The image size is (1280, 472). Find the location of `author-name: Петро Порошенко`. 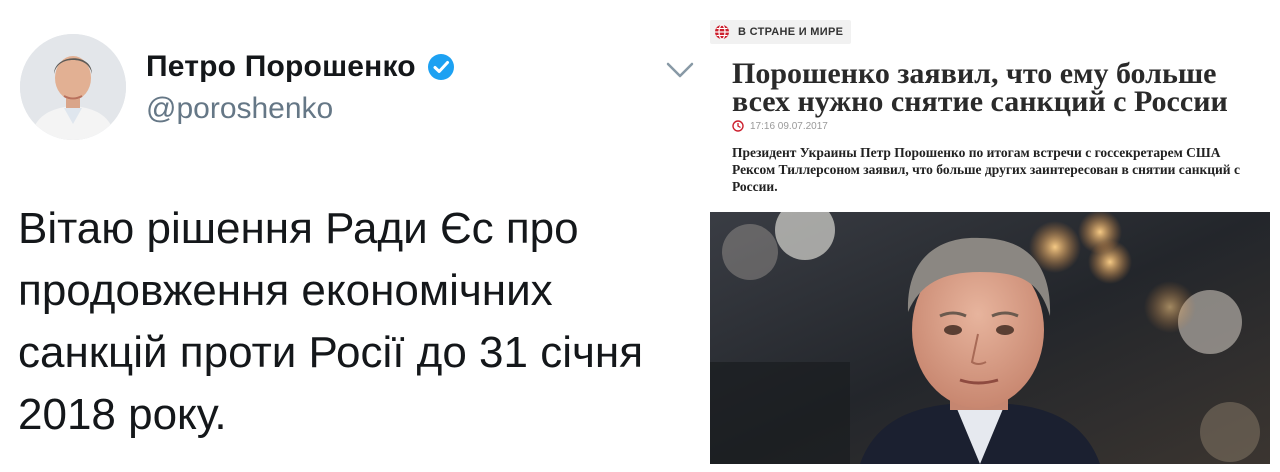

author-name: Петро Порошенко is located at coordinates (281, 67).